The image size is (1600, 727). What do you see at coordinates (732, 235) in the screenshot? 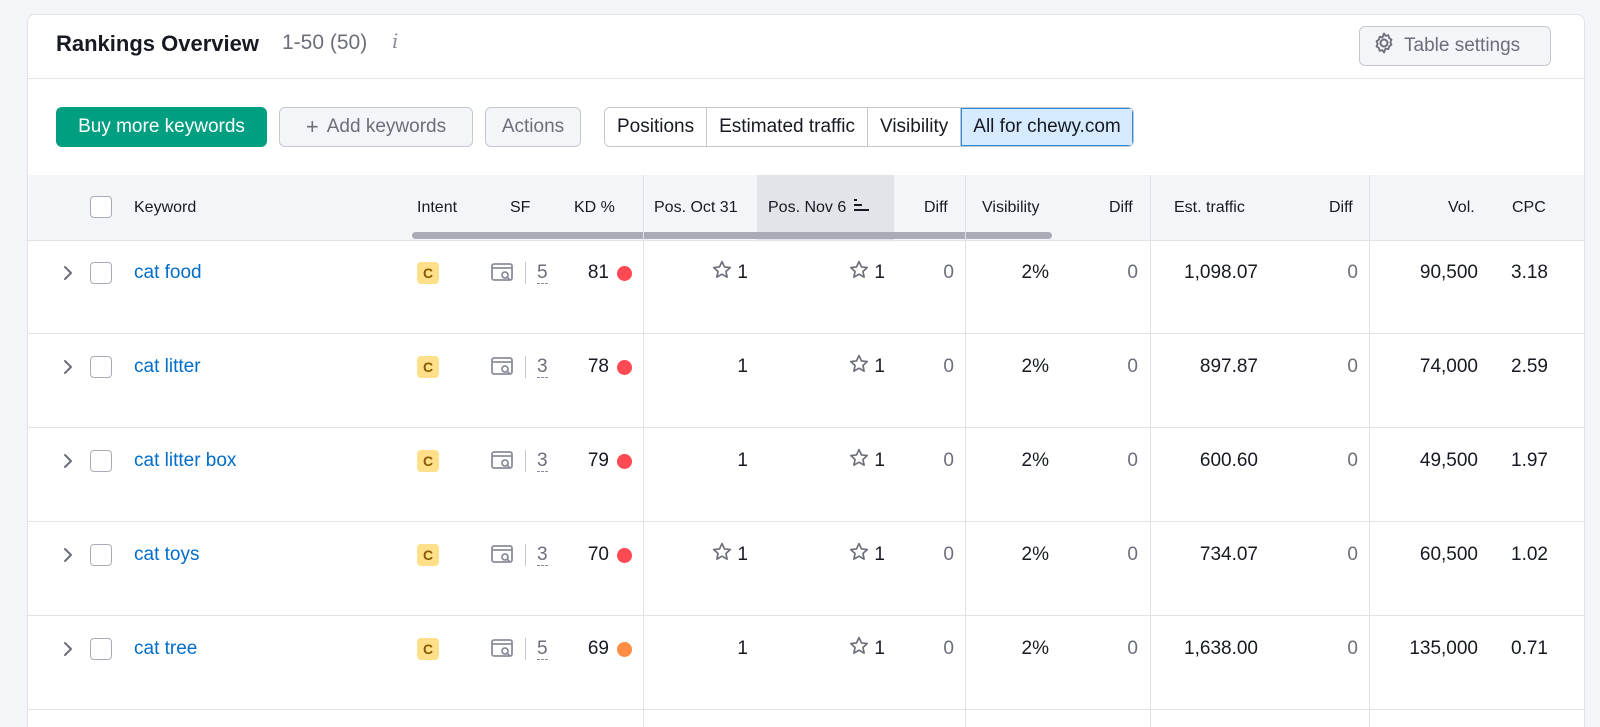
I see `horizontal-scrollbar` at bounding box center [732, 235].